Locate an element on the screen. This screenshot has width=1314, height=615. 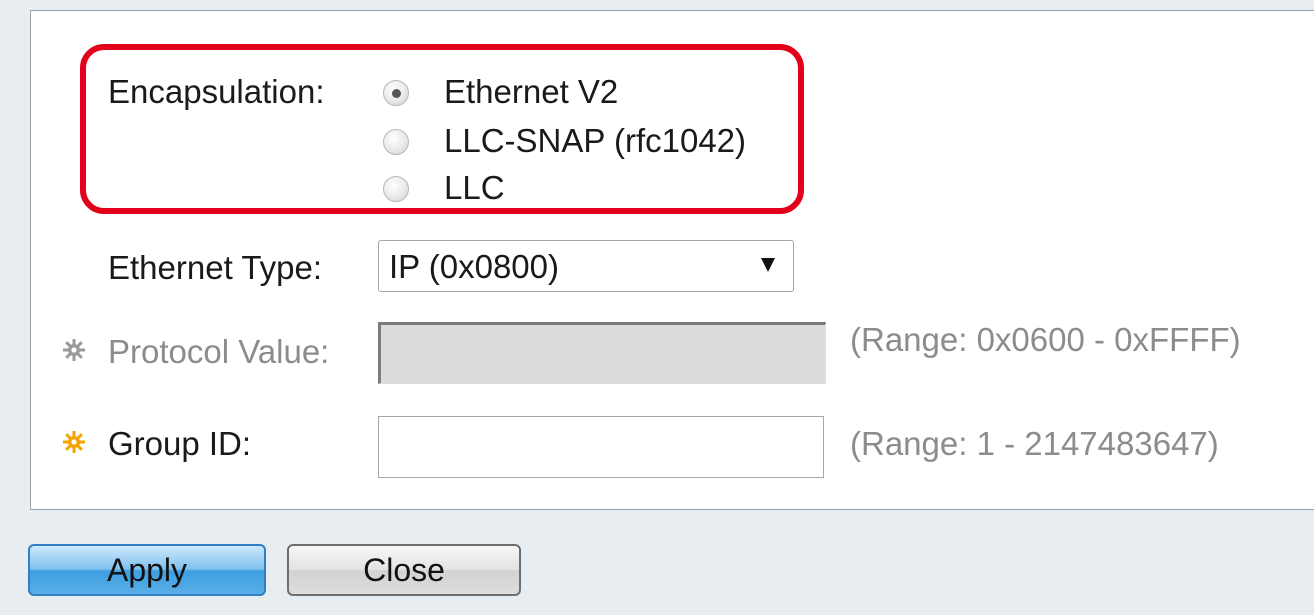
protocol-value-range-hint: (Range: 0x0600 - 0xFFFF) is located at coordinates (1045, 339).